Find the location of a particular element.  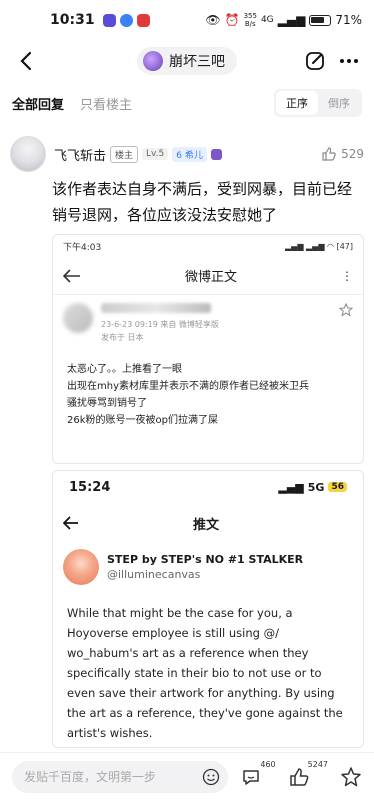

weibo-line: 26k粉的账号一夜被op们拉满了屎 is located at coordinates (142, 420).